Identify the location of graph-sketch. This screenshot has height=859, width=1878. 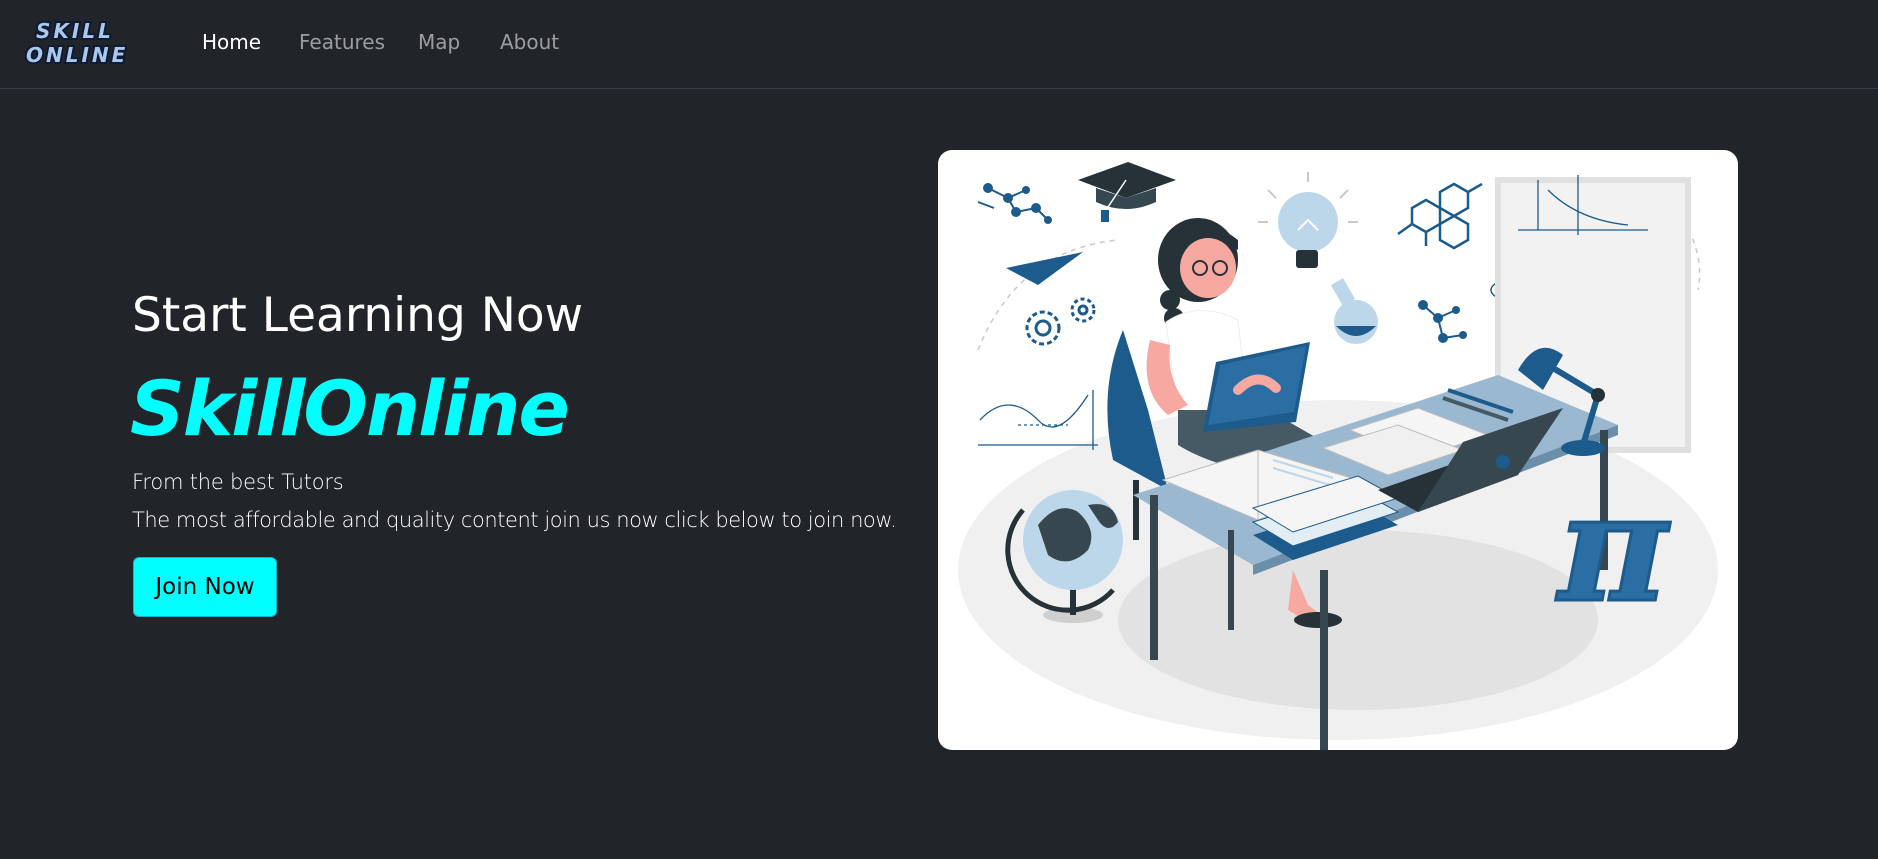
(1038, 420).